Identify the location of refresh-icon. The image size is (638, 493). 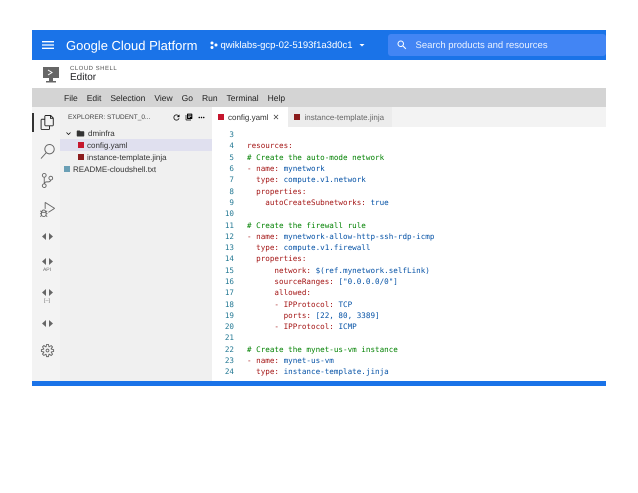
(176, 117).